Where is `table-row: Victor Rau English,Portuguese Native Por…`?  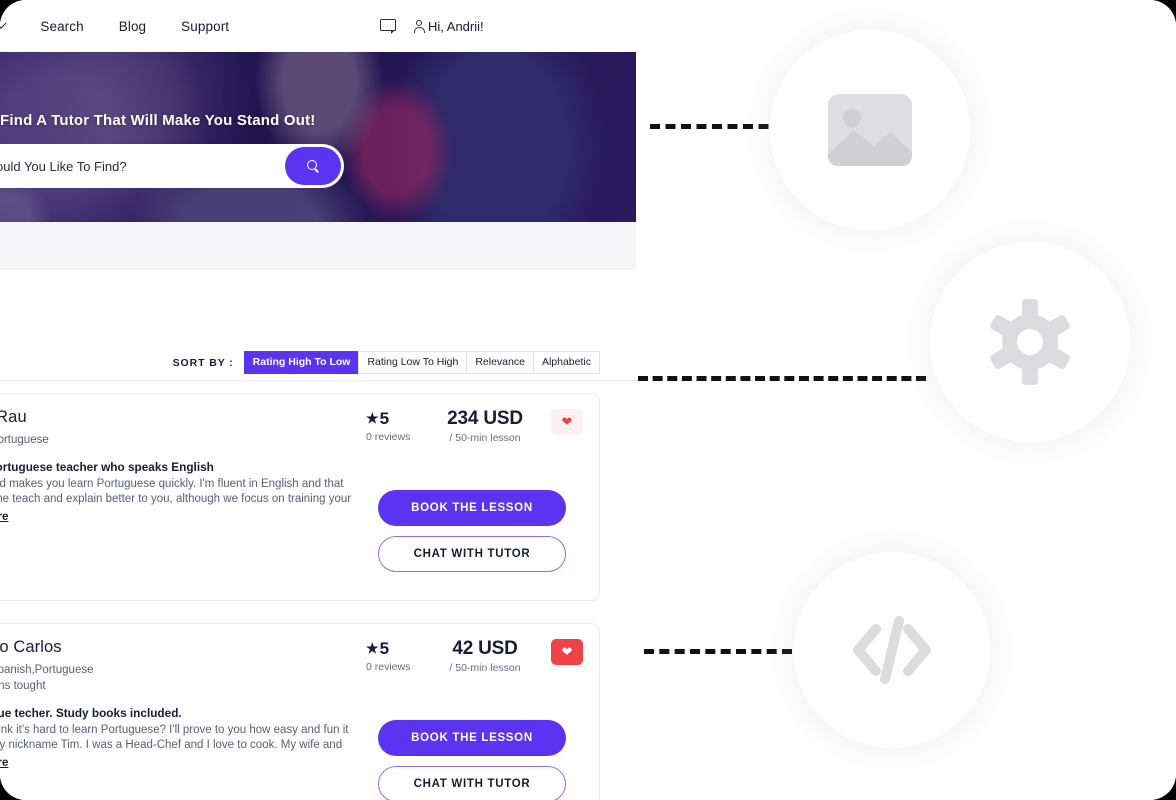 table-row: Victor Rau English,Portuguese Native Por… is located at coordinates (300, 497).